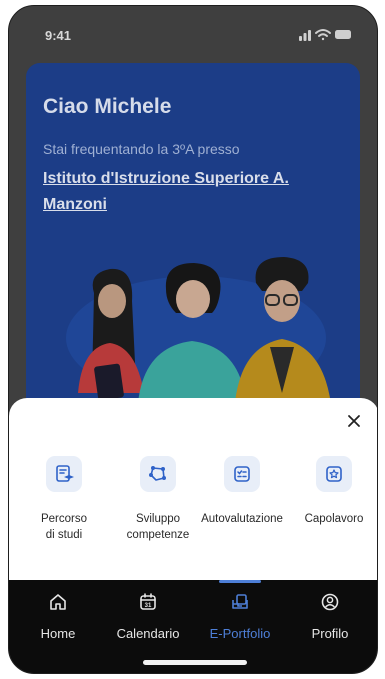 Image resolution: width=385 pixels, height=679 pixels. What do you see at coordinates (148, 601) in the screenshot?
I see `calendar-icon: 31` at bounding box center [148, 601].